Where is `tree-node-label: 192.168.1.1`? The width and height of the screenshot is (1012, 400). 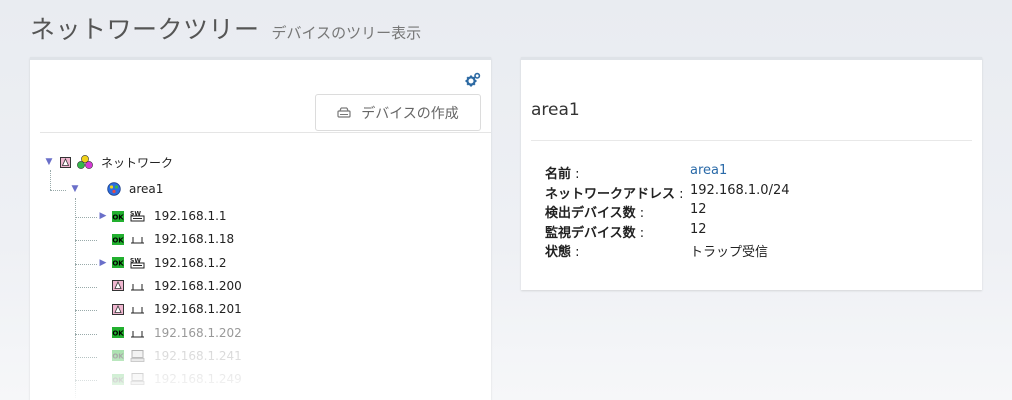
tree-node-label: 192.168.1.1 is located at coordinates (190, 216).